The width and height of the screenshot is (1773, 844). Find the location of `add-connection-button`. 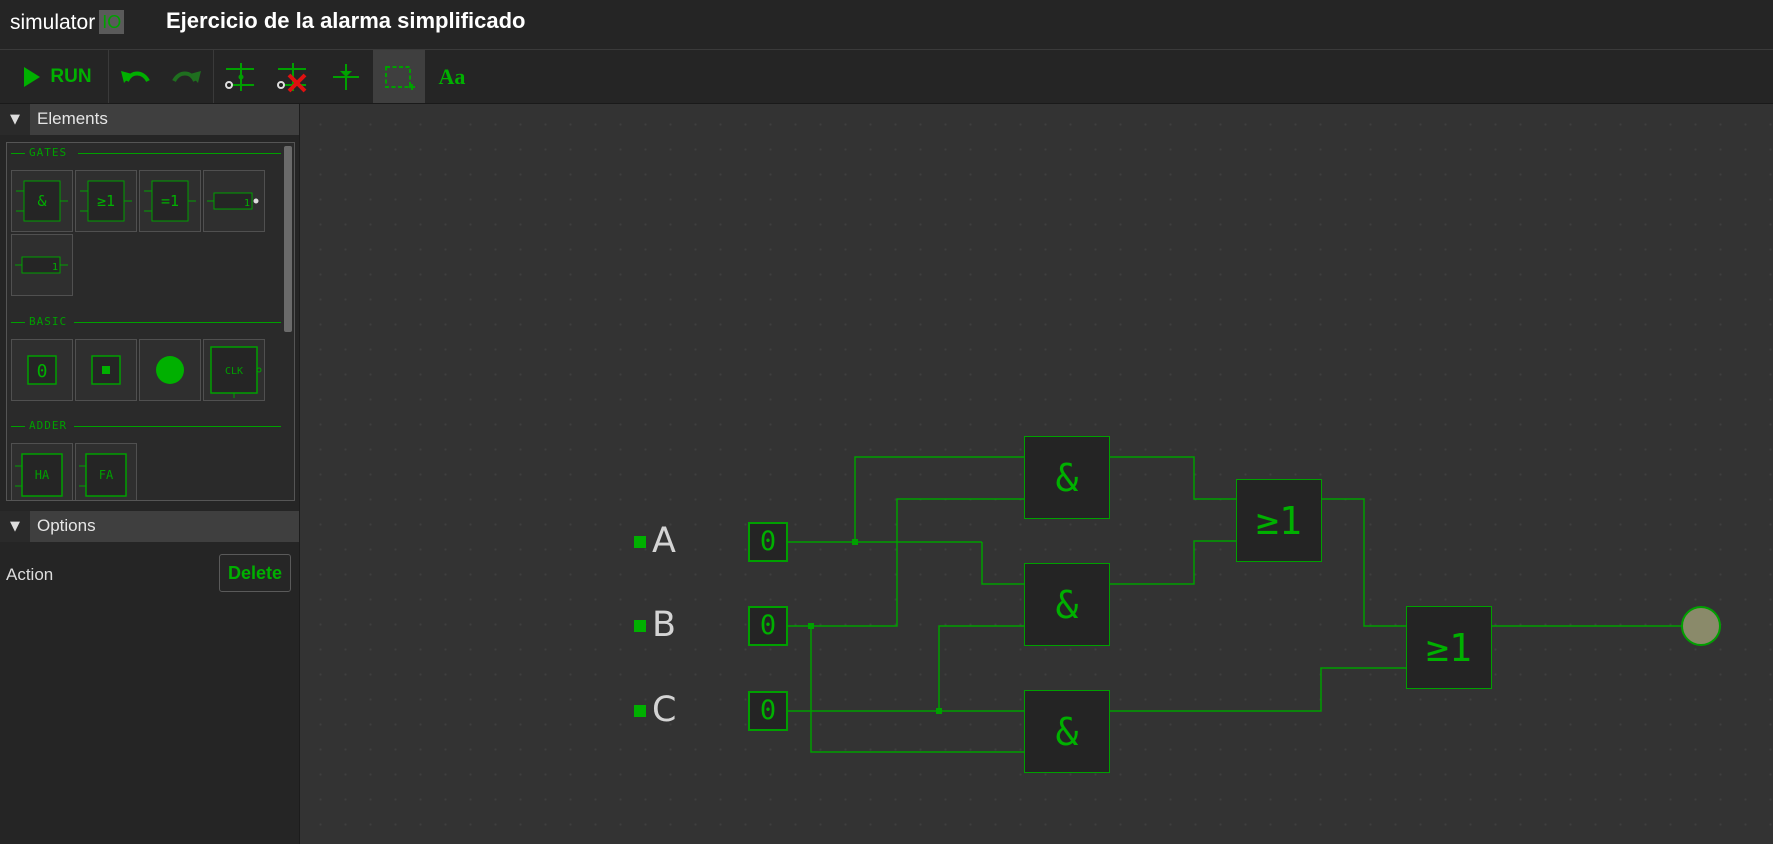

add-connection-button is located at coordinates (240, 76).